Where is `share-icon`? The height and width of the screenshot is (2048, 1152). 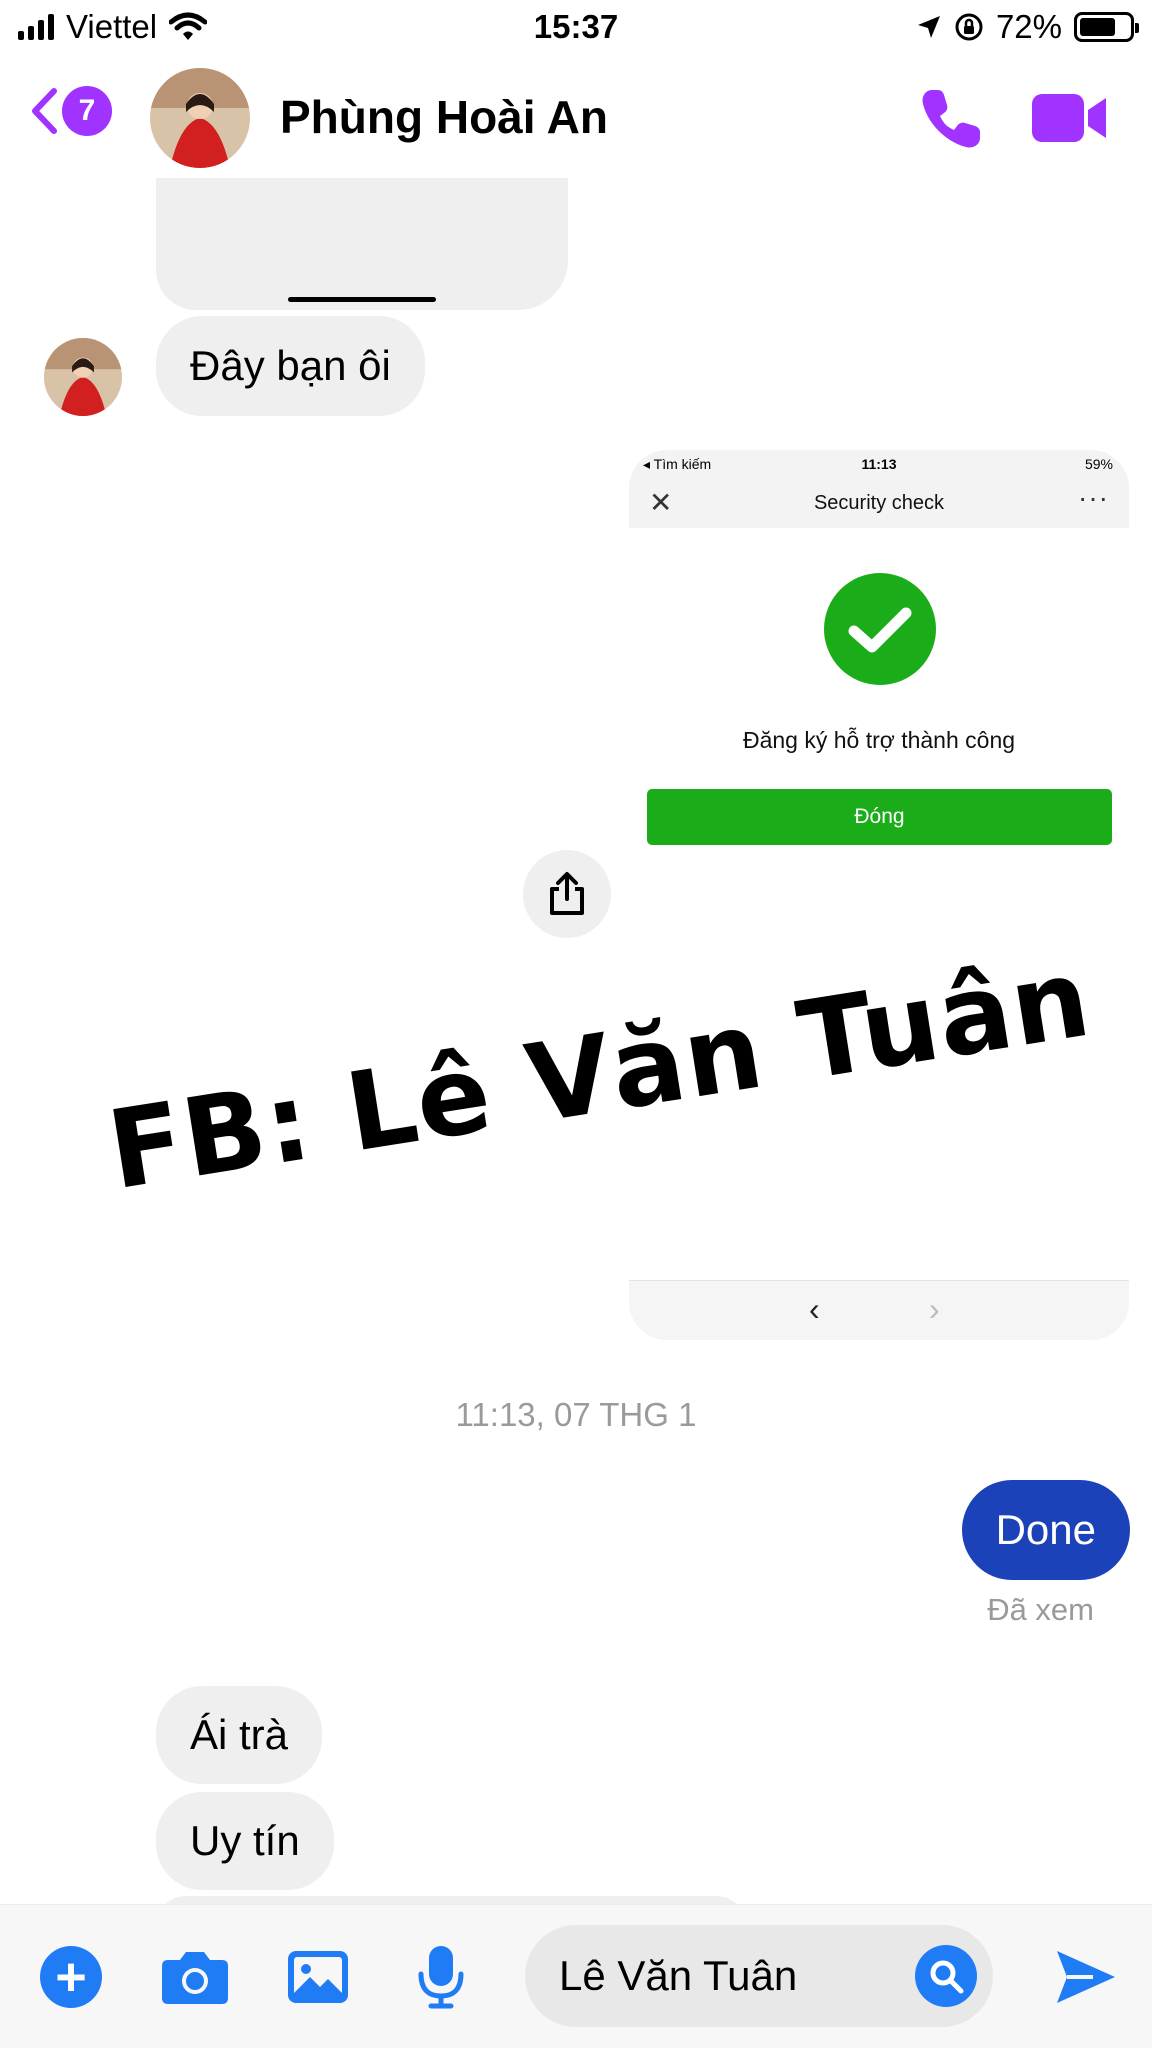 share-icon is located at coordinates (567, 893).